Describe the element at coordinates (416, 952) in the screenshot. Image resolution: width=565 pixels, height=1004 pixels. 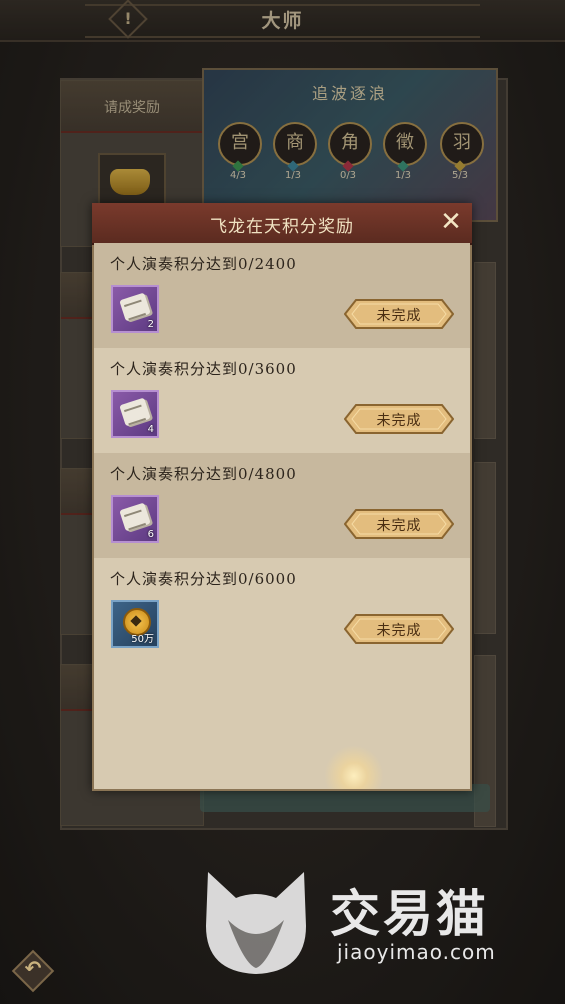
I see `watermark-url: jiaoyimao.com` at that location.